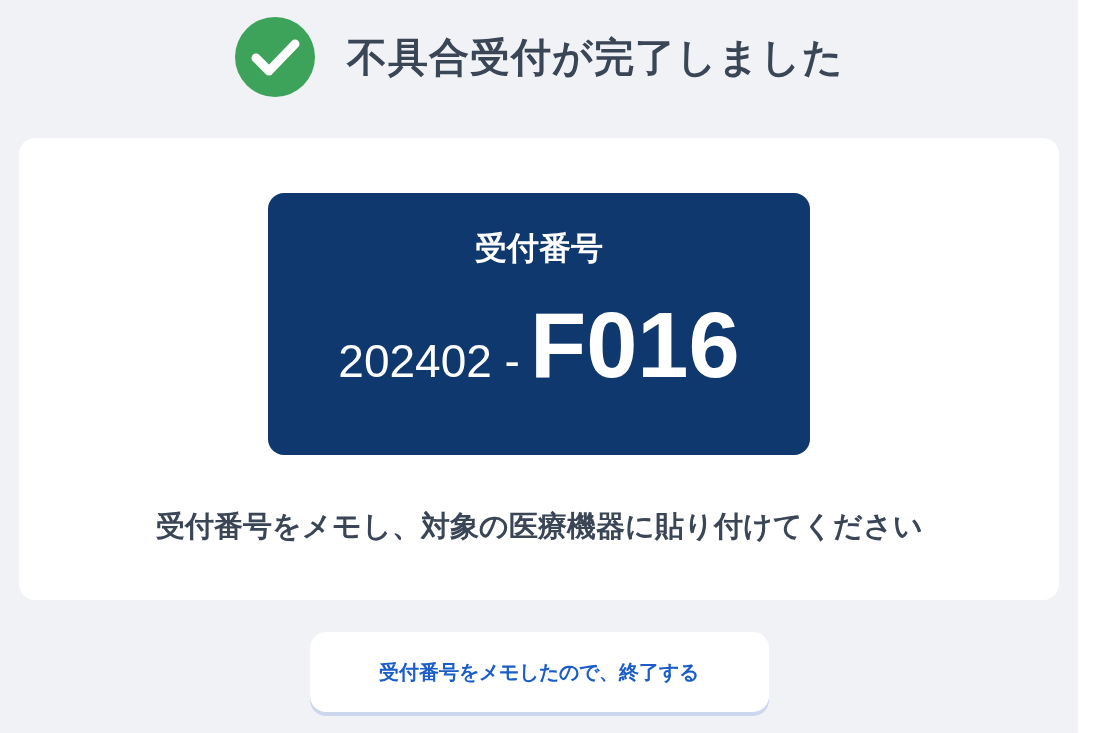 This screenshot has width=1115, height=733. Describe the element at coordinates (595, 57) in the screenshot. I see `page-title: 不具合受付が完了しました` at that location.